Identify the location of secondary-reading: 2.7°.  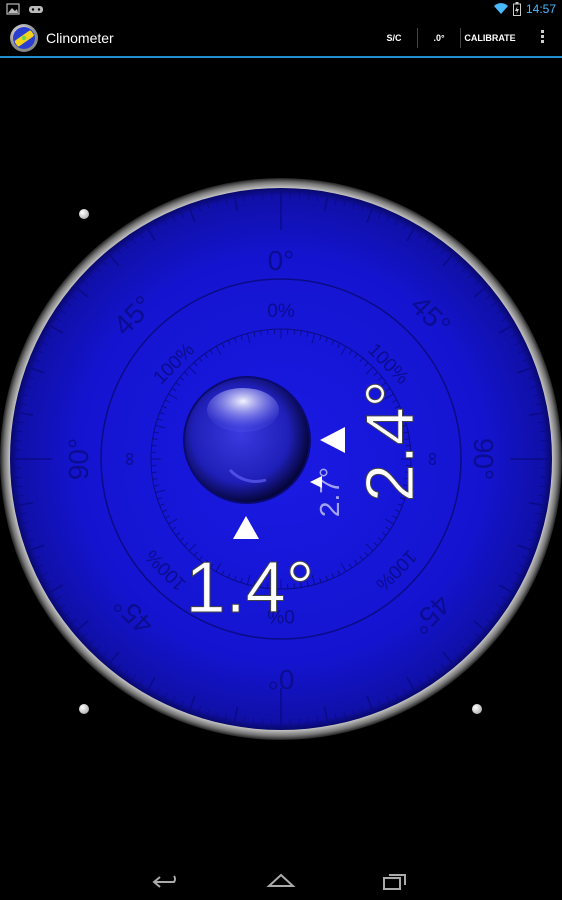
(329, 492).